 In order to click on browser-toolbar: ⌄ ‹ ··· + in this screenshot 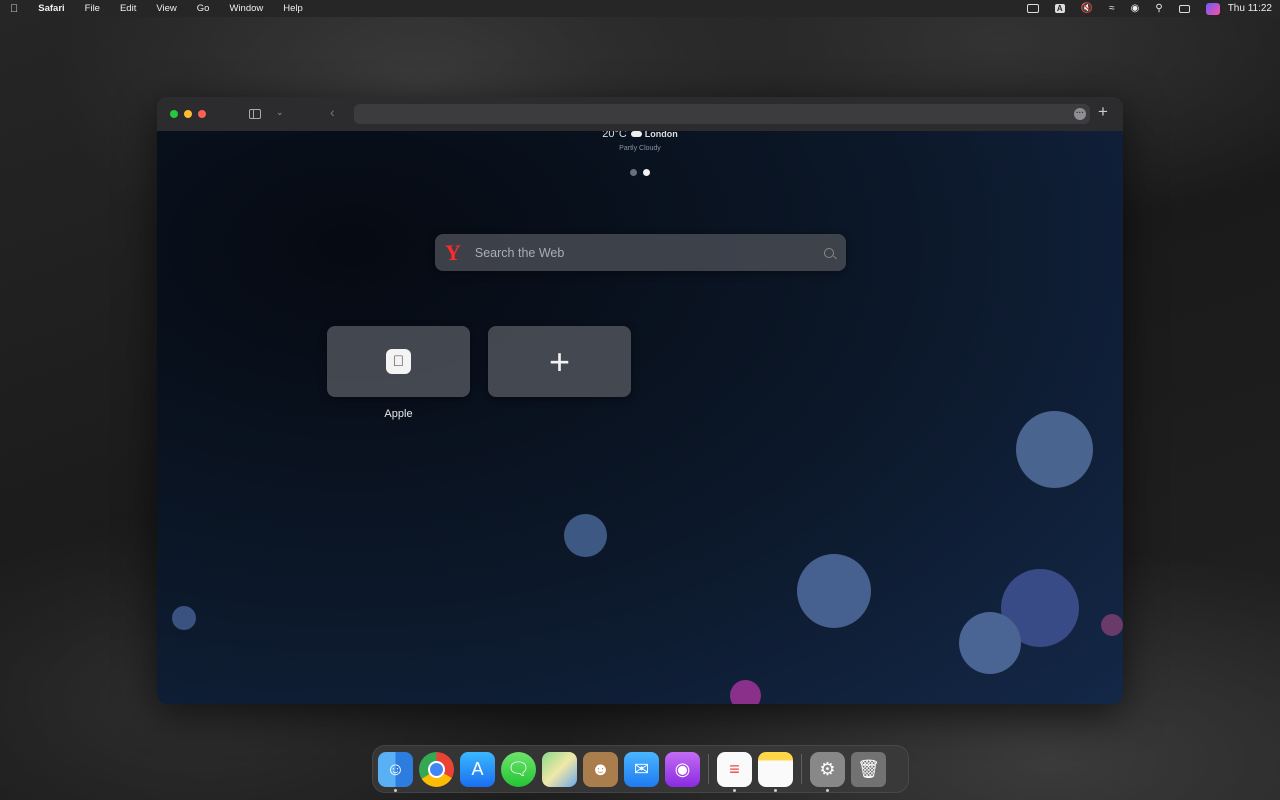, I will do `click(640, 114)`.